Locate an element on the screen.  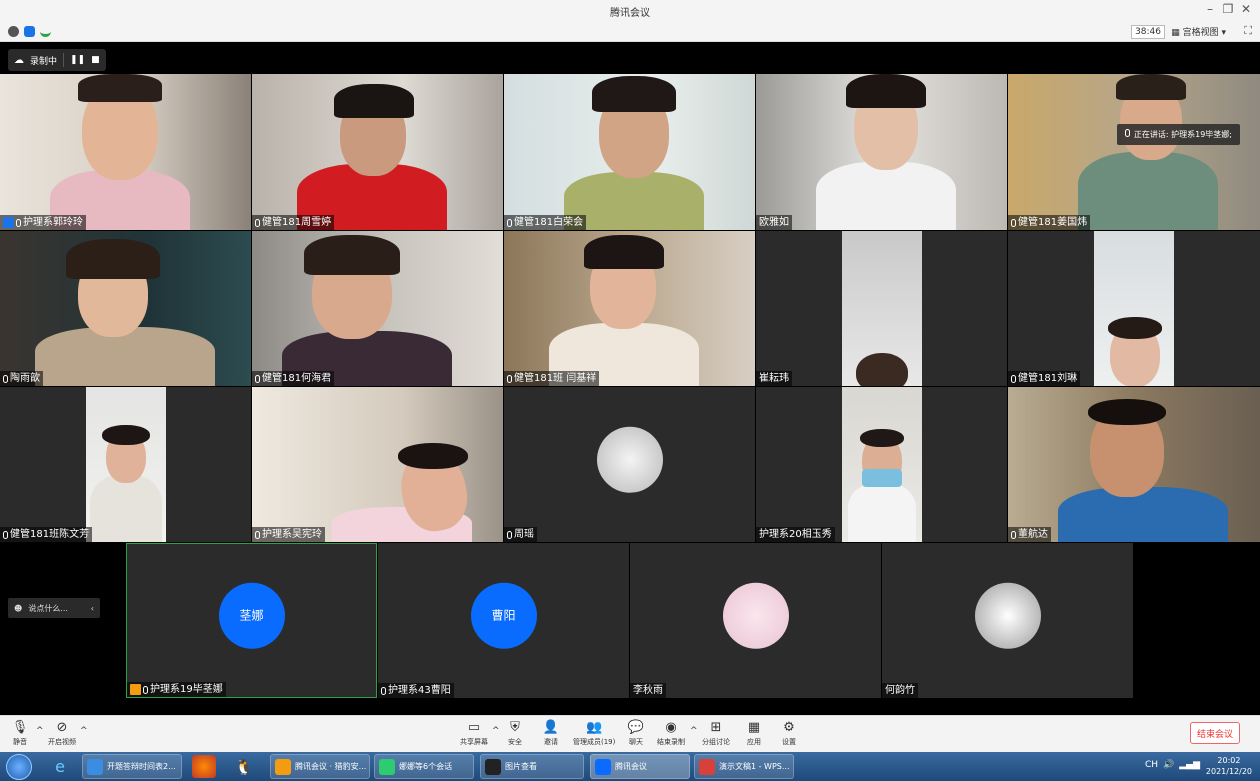
chat-button: 💬 聊天 is located at coordinates (636, 733).